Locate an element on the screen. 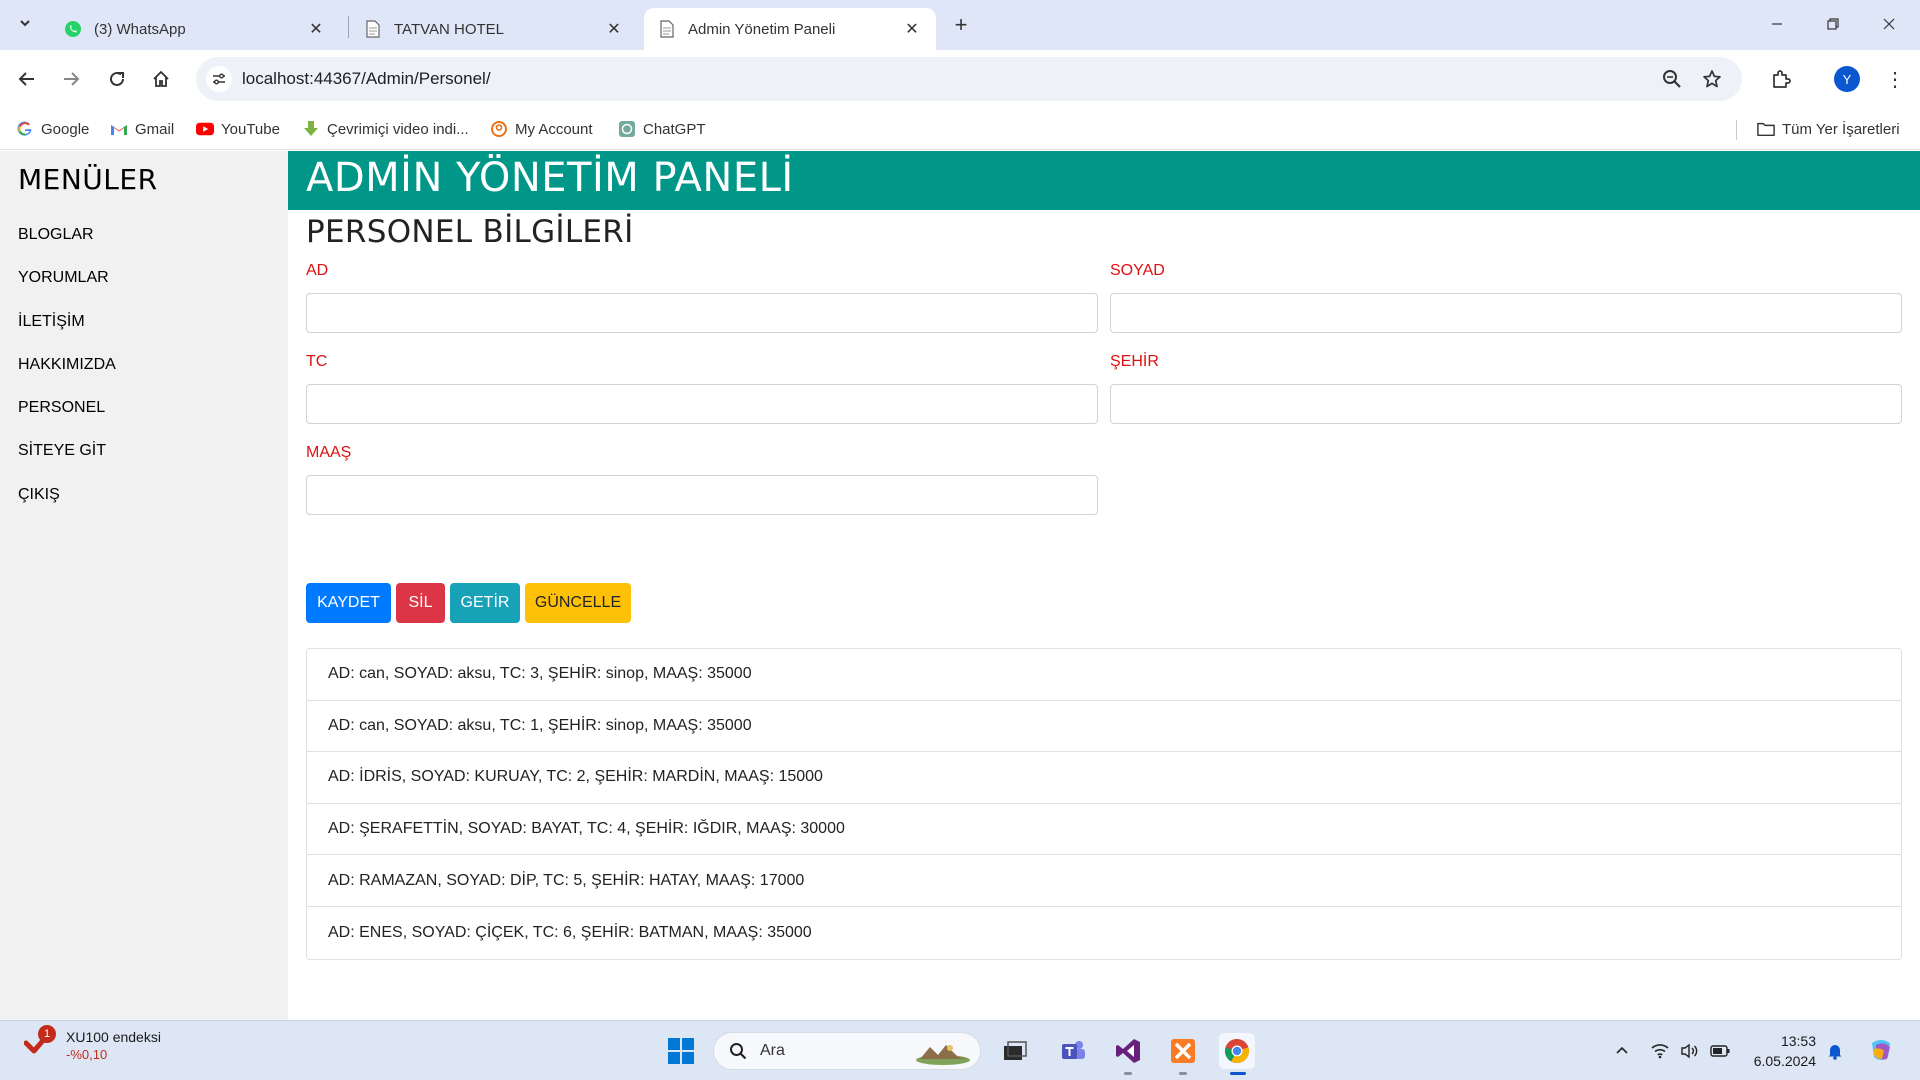  new-tab-button: + is located at coordinates (961, 25).